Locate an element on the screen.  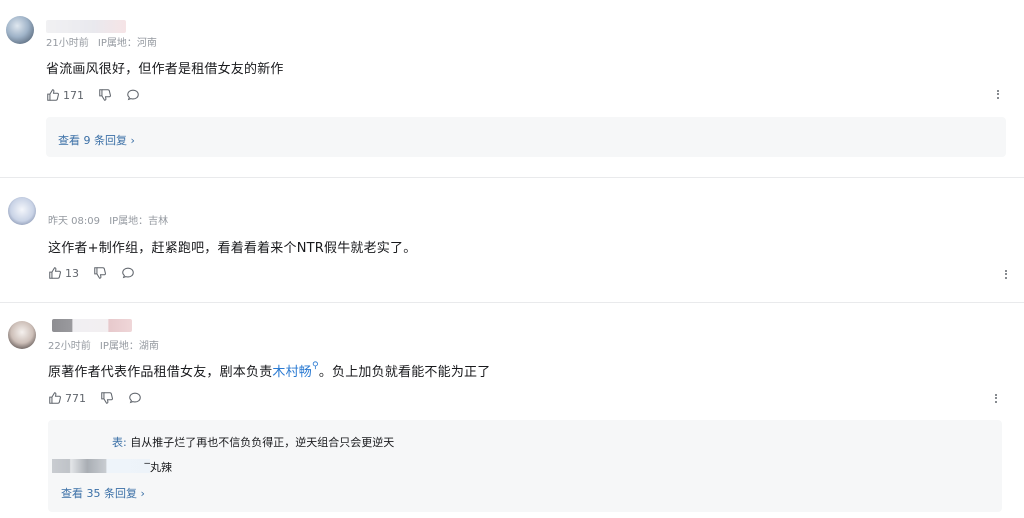
view-replies-link: 查看 9 条回复 › is located at coordinates (96, 140).